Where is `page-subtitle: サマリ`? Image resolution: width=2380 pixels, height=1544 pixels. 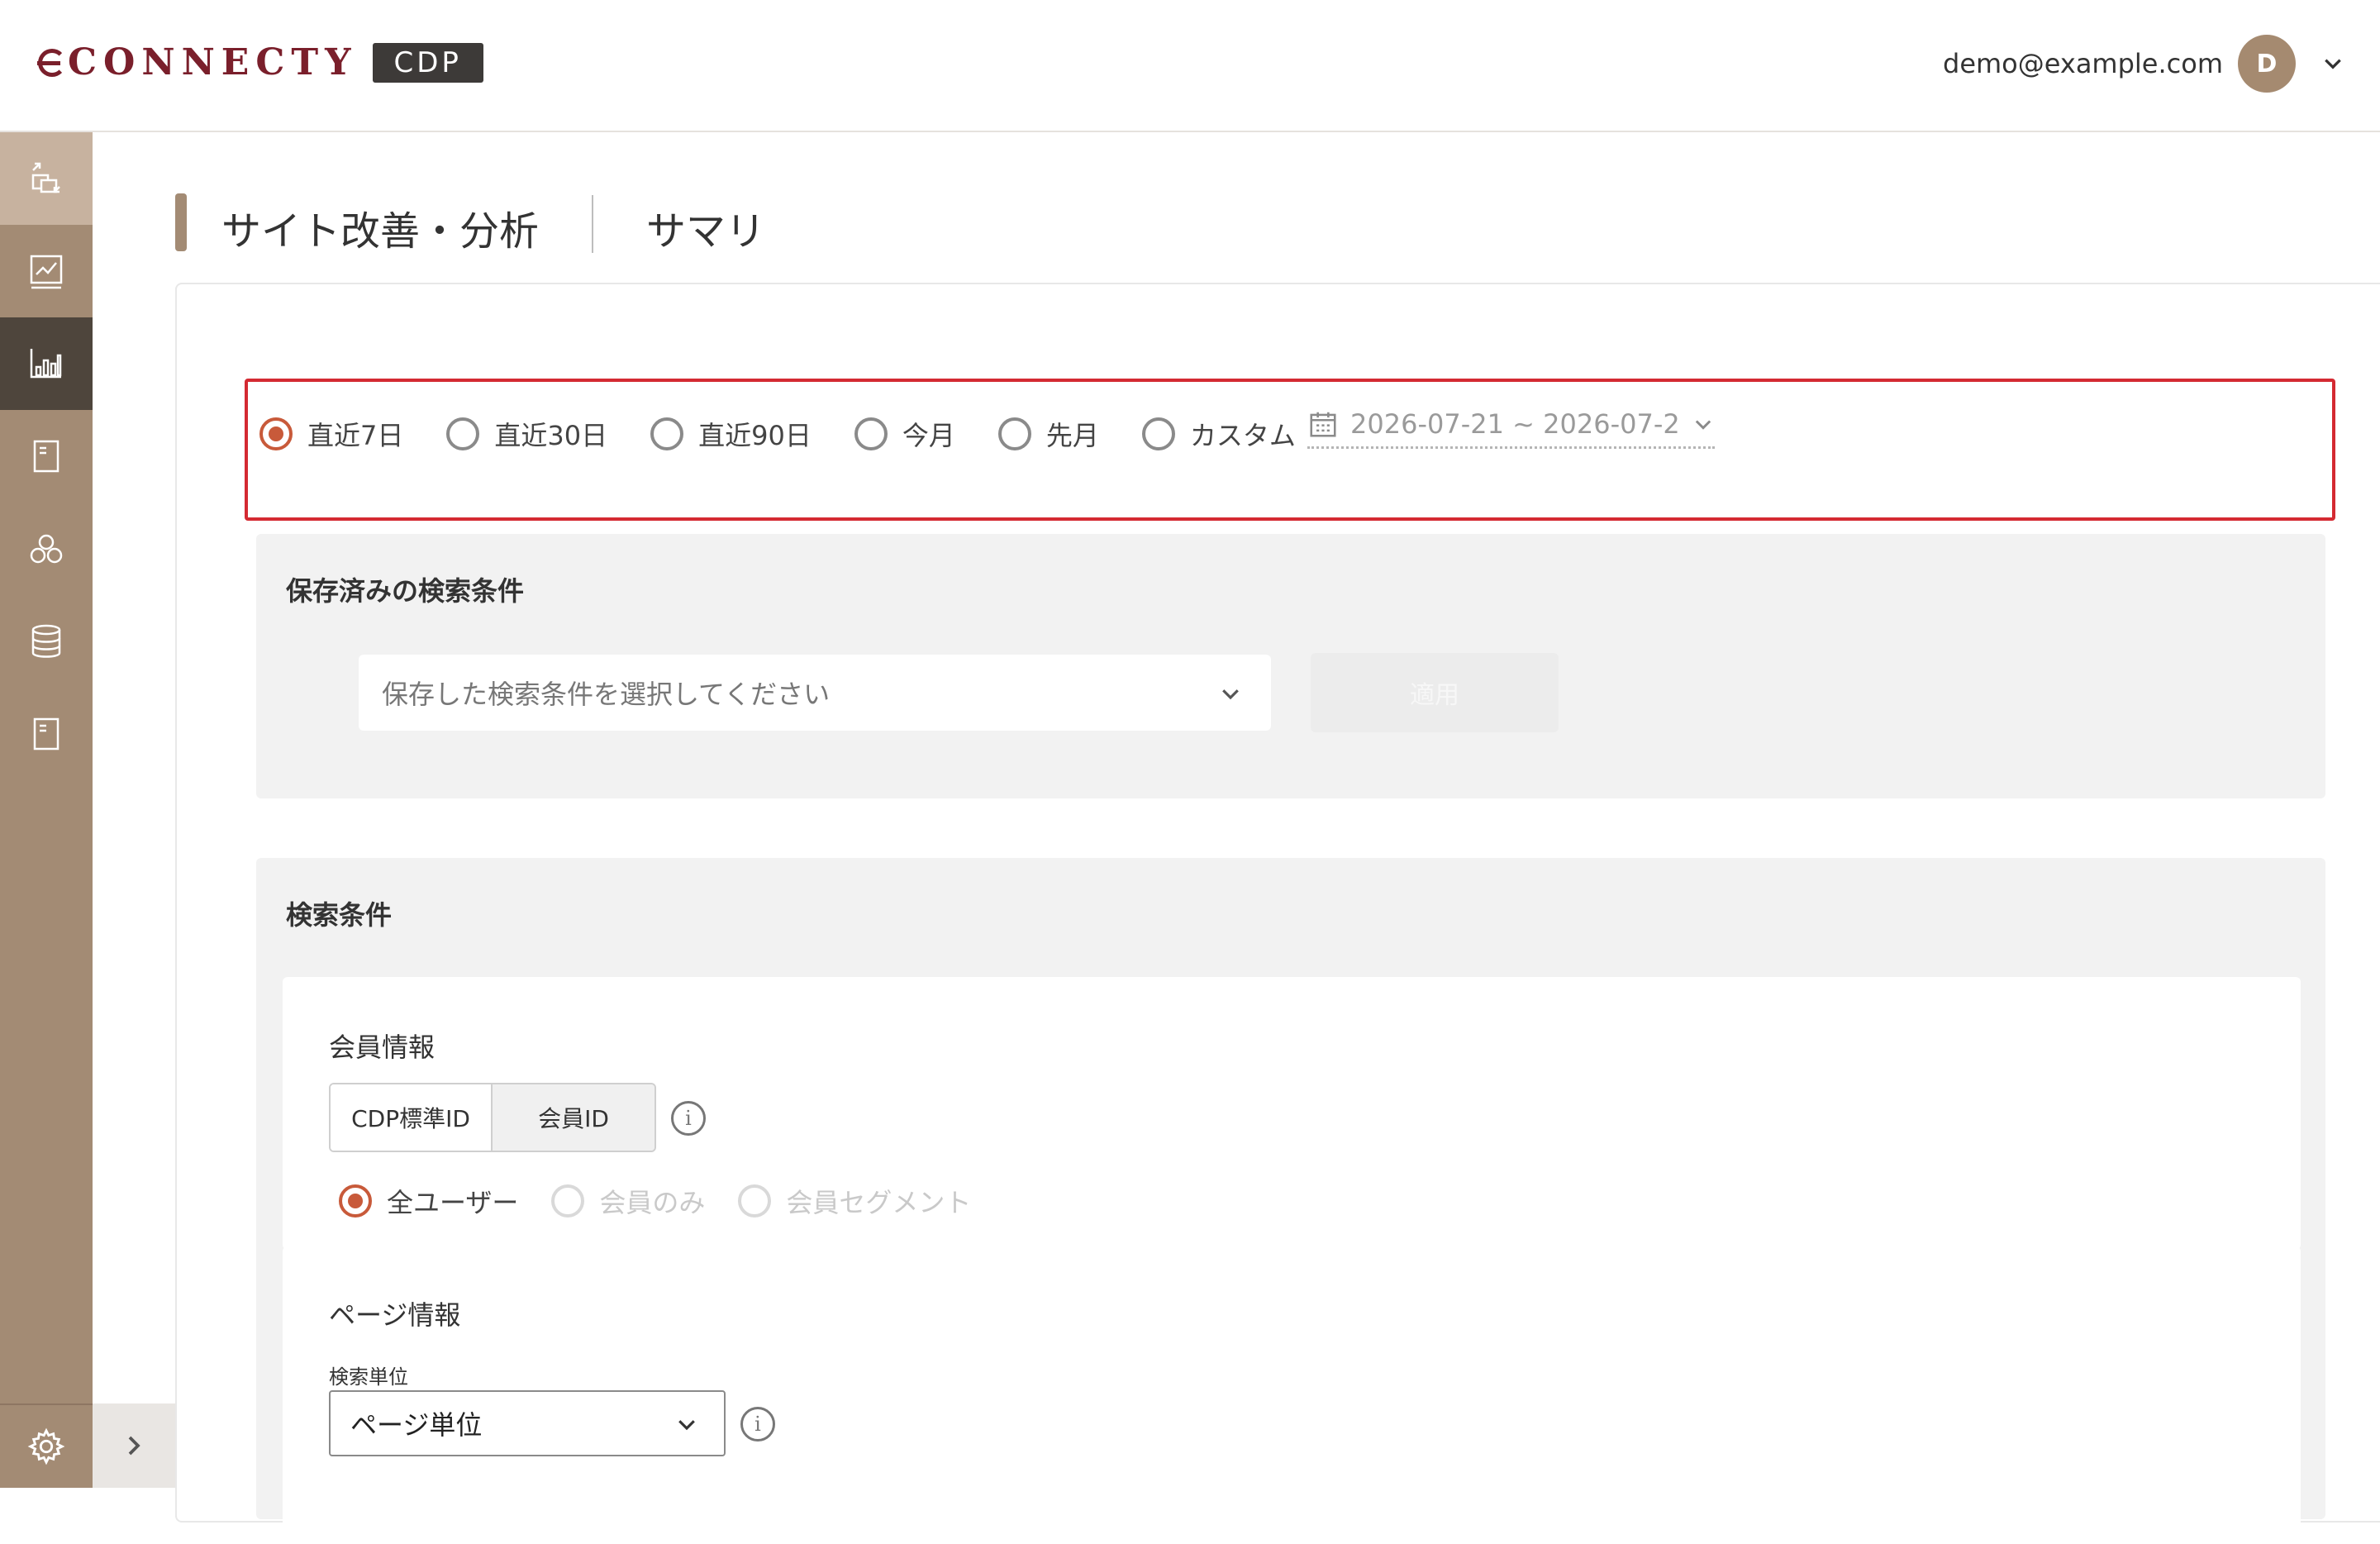
page-subtitle: サマリ is located at coordinates (706, 231).